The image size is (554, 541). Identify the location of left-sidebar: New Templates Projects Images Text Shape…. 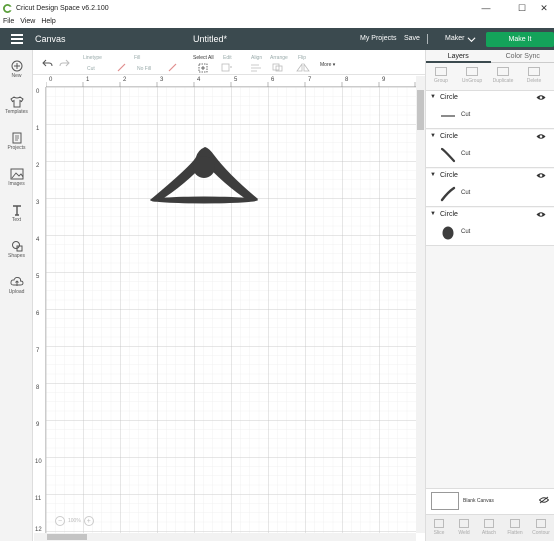
(16, 295).